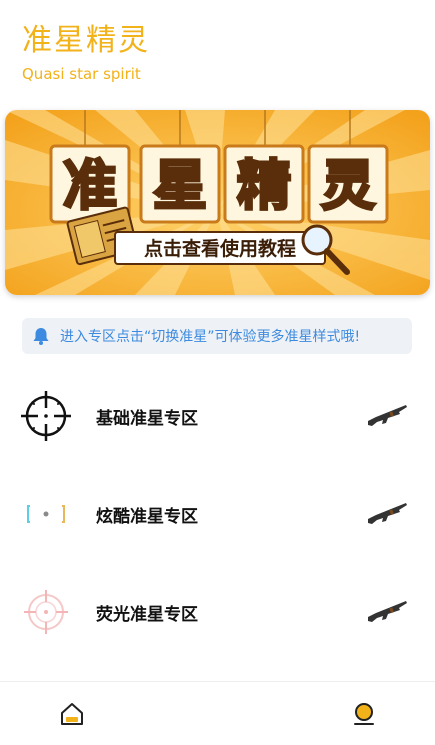  I want to click on crosshair-basic-icon, so click(46, 416).